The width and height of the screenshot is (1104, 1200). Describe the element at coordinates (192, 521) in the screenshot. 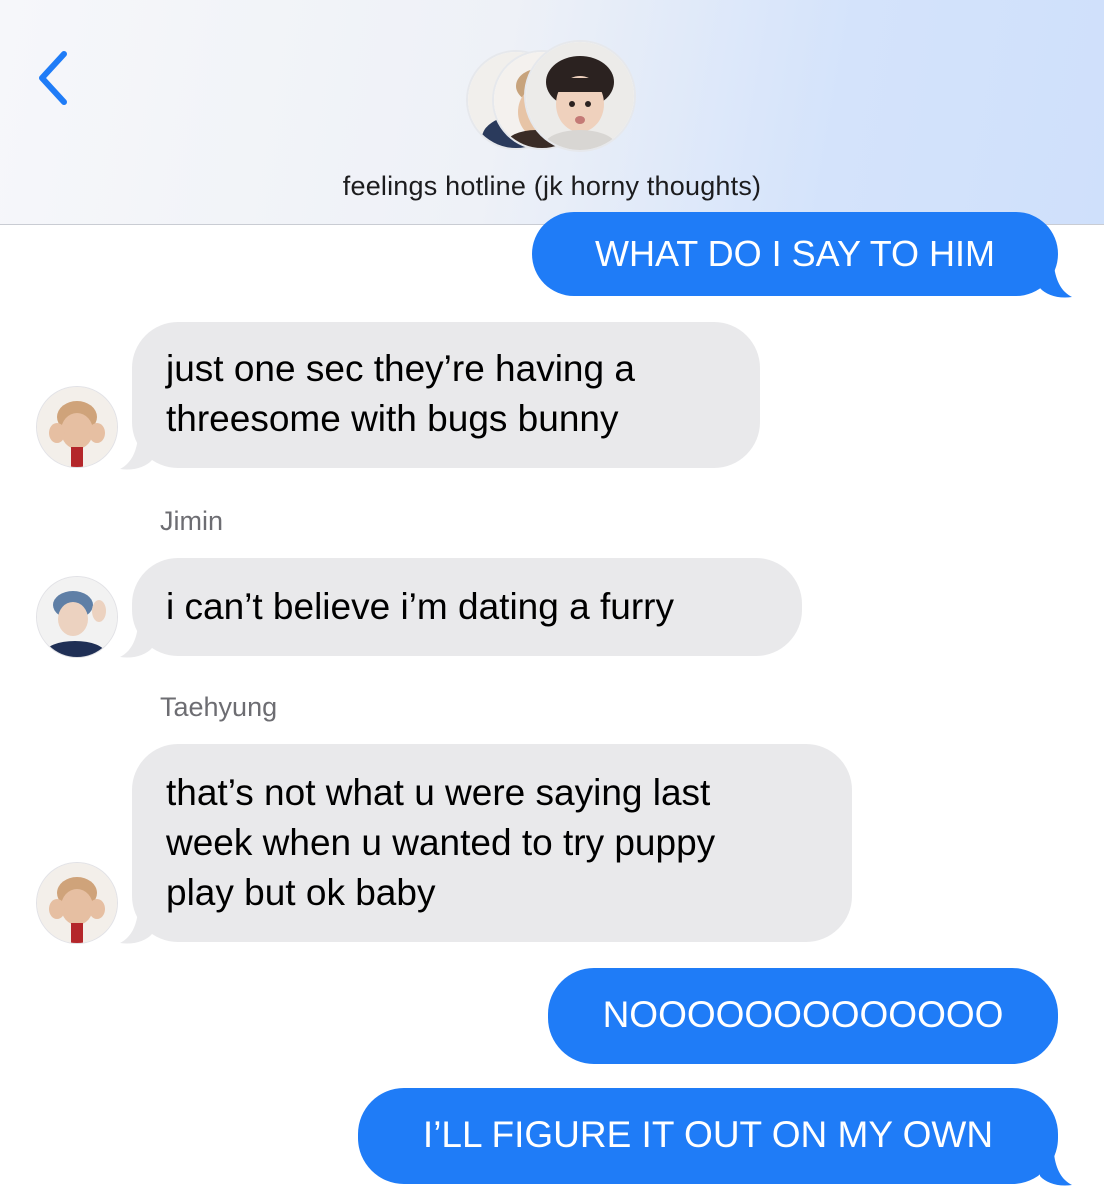

I see `sender-name: Jimin` at that location.